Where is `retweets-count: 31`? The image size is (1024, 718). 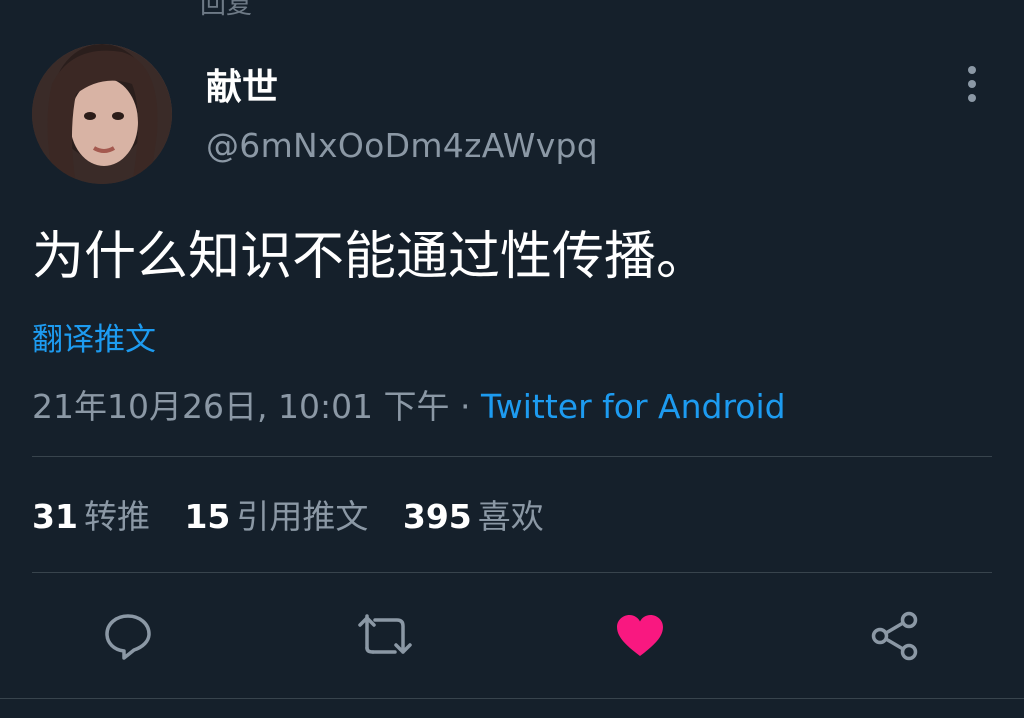
retweets-count: 31 is located at coordinates (55, 516).